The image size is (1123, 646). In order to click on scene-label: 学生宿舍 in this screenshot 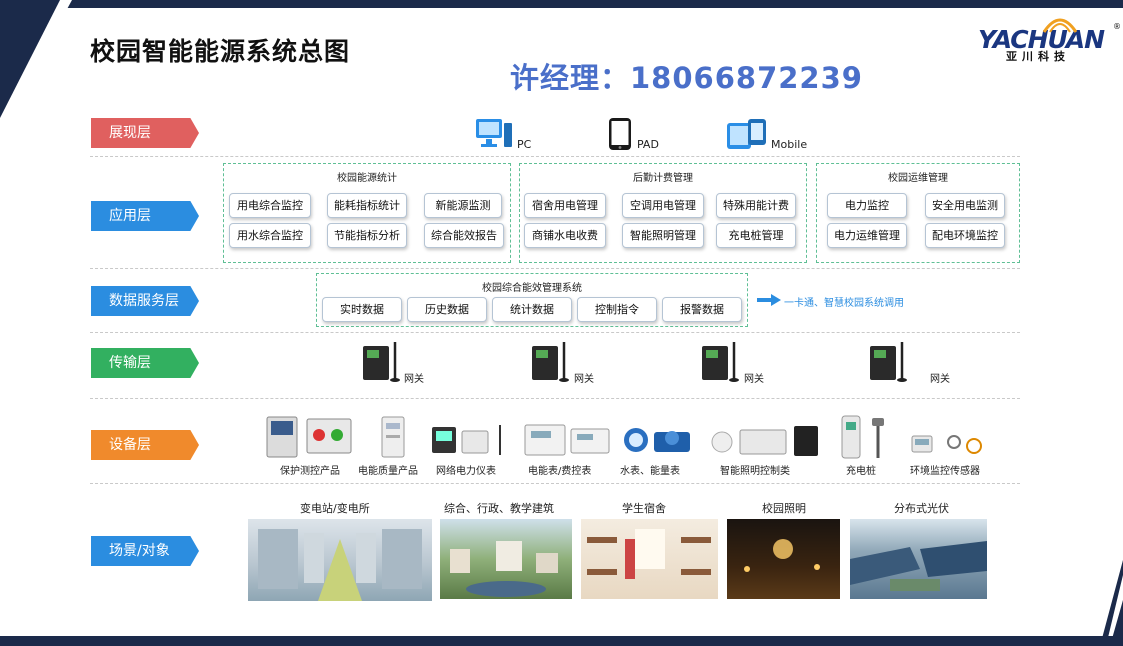, I will do `click(644, 508)`.